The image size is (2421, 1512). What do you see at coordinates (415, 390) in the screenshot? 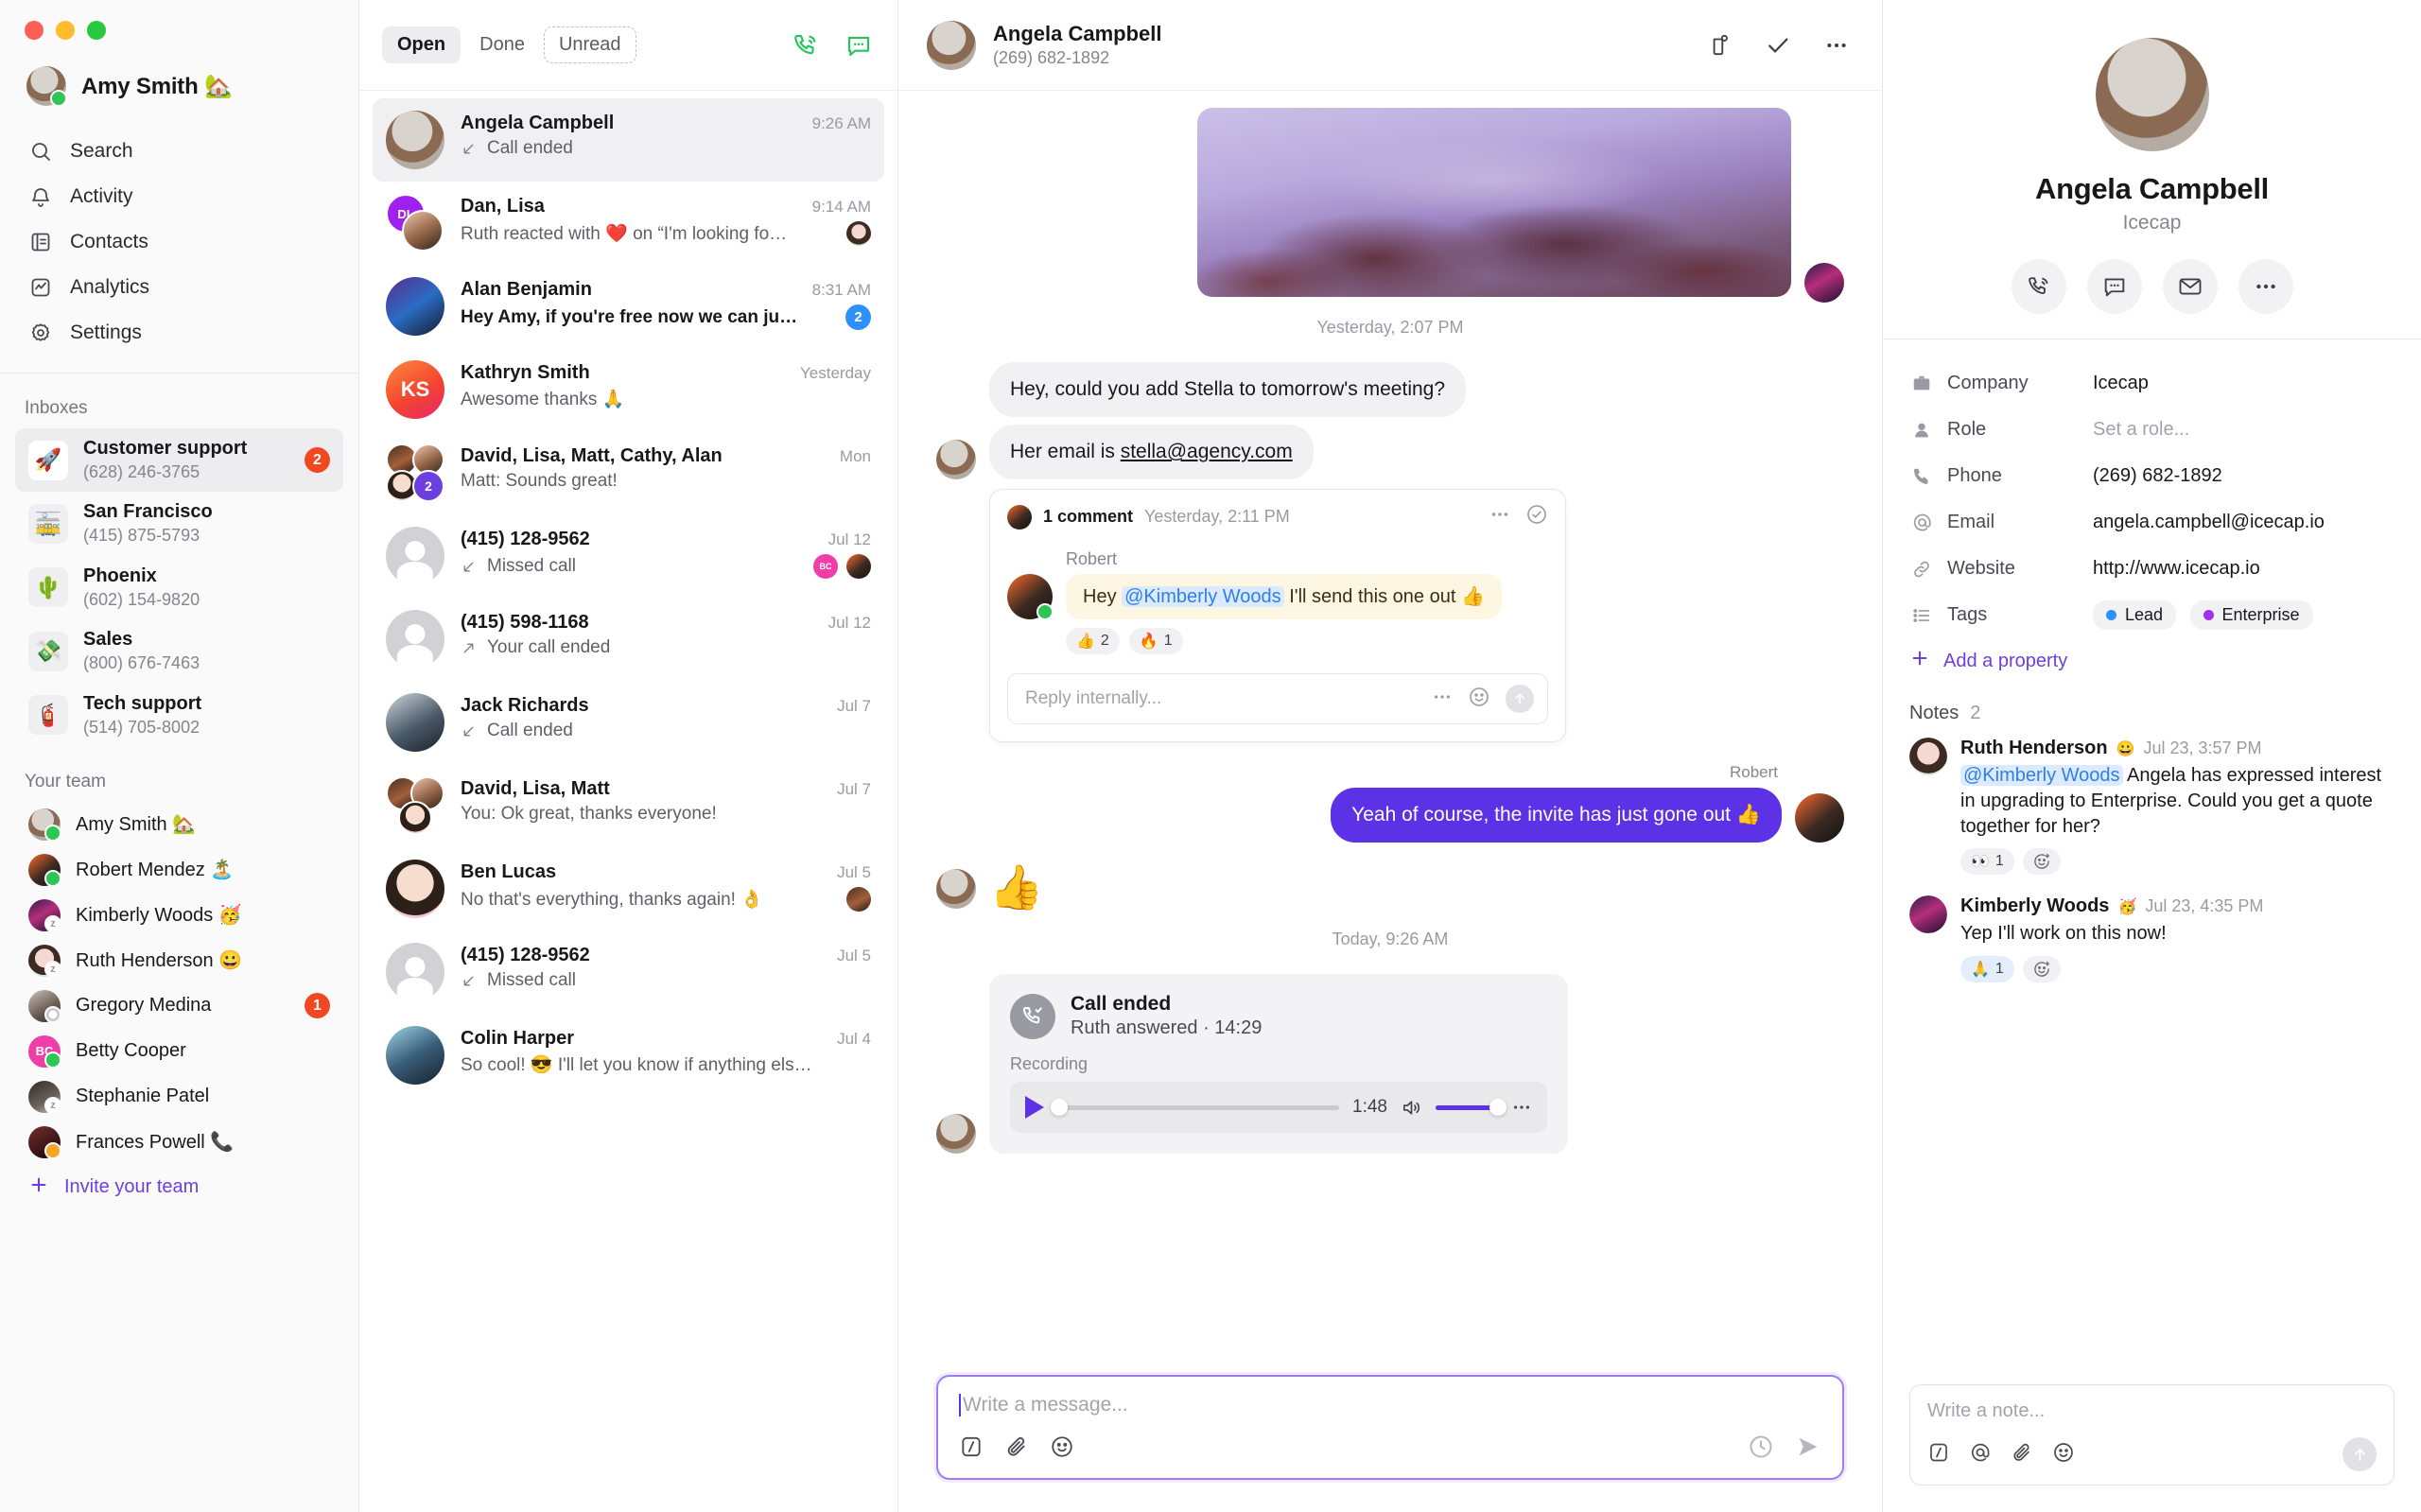
I see `avatar-initials: KS` at bounding box center [415, 390].